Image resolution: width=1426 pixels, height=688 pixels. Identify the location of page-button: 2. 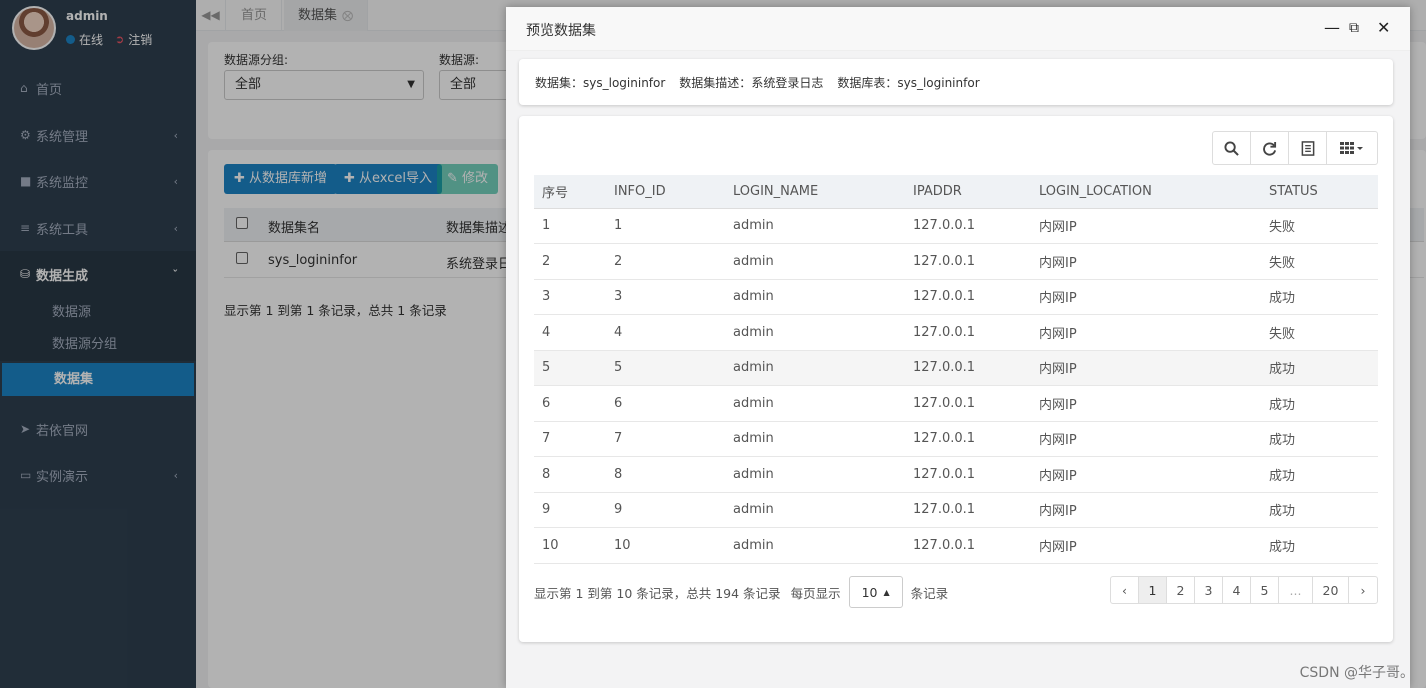
(1181, 590).